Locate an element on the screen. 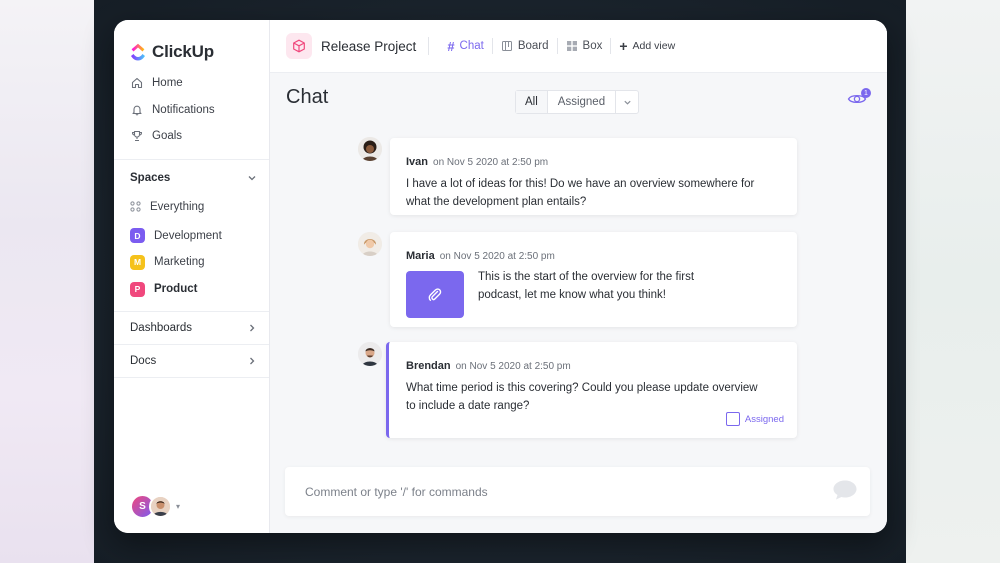  avatar-brendan is located at coordinates (370, 354).